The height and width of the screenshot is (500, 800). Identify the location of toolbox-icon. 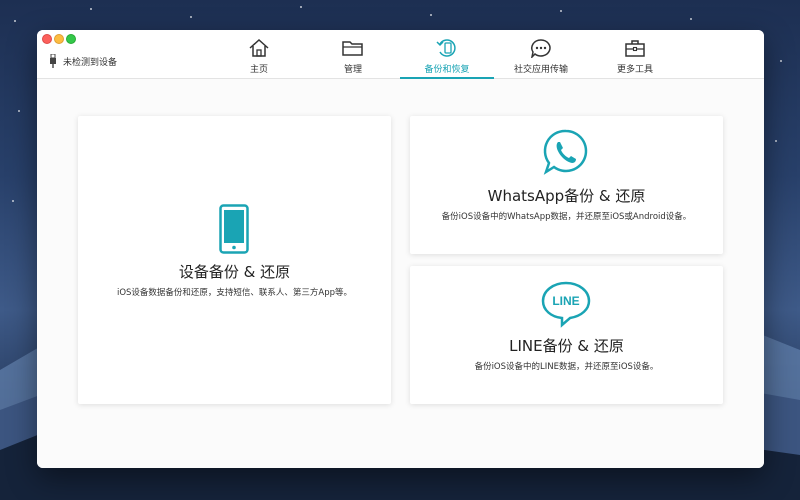
(635, 48).